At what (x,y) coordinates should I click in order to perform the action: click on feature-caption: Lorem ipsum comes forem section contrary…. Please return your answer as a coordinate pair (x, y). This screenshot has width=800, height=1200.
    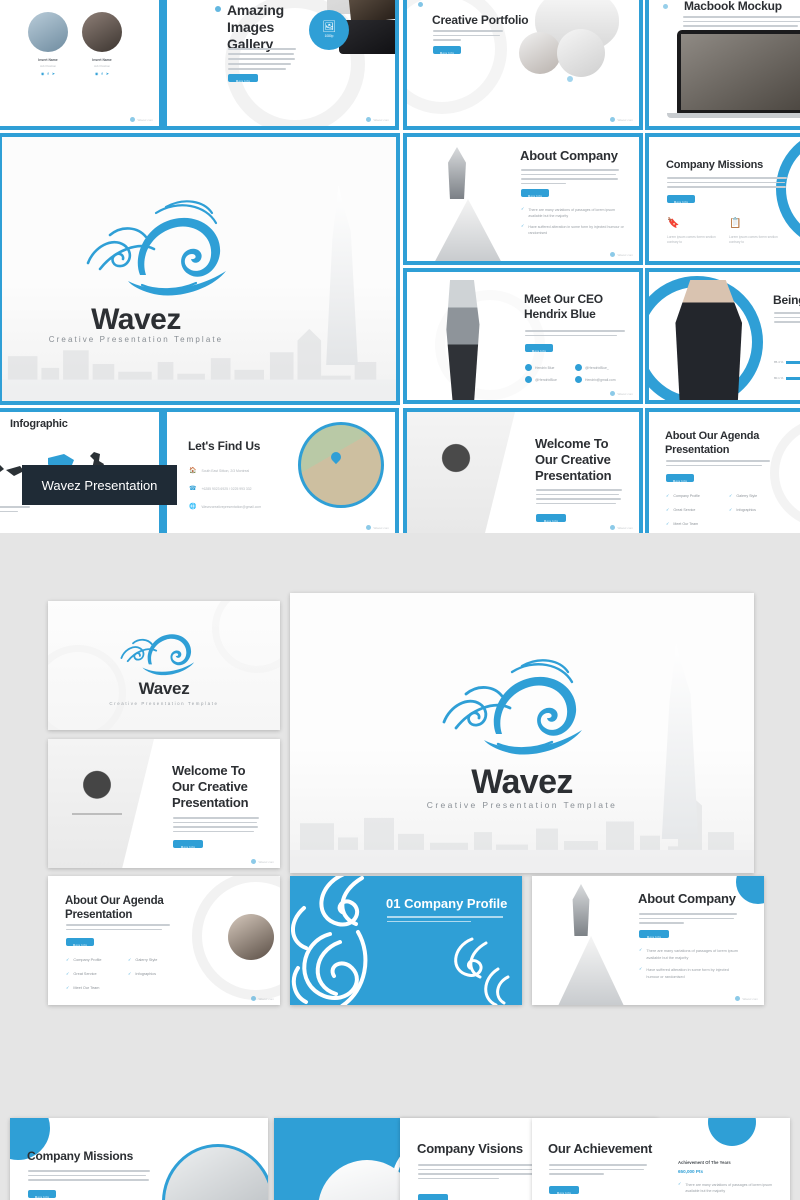
    Looking at the image, I should click on (753, 240).